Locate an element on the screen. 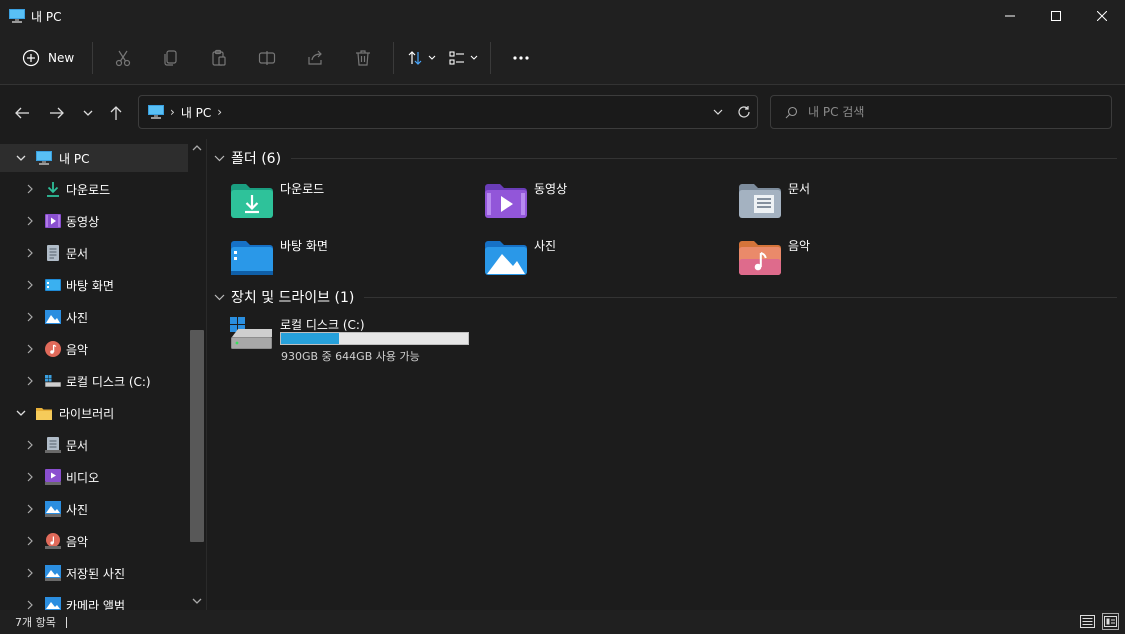 The width and height of the screenshot is (1125, 634). folders-group-header: 폴더 (6) is located at coordinates (665, 158).